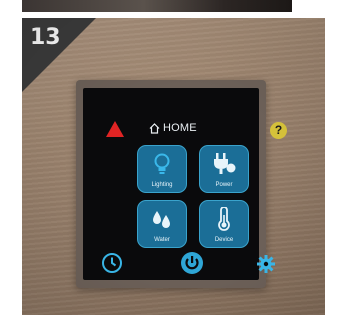 The width and height of the screenshot is (337, 315). Describe the element at coordinates (157, 6) in the screenshot. I see `previous-photo-strip` at that location.